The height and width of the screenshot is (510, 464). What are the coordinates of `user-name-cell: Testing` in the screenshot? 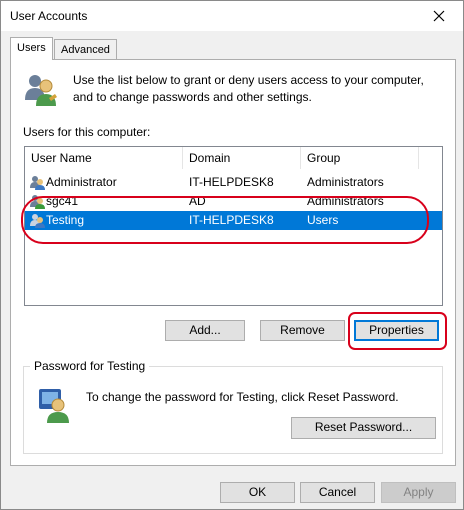 It's located at (65, 220).